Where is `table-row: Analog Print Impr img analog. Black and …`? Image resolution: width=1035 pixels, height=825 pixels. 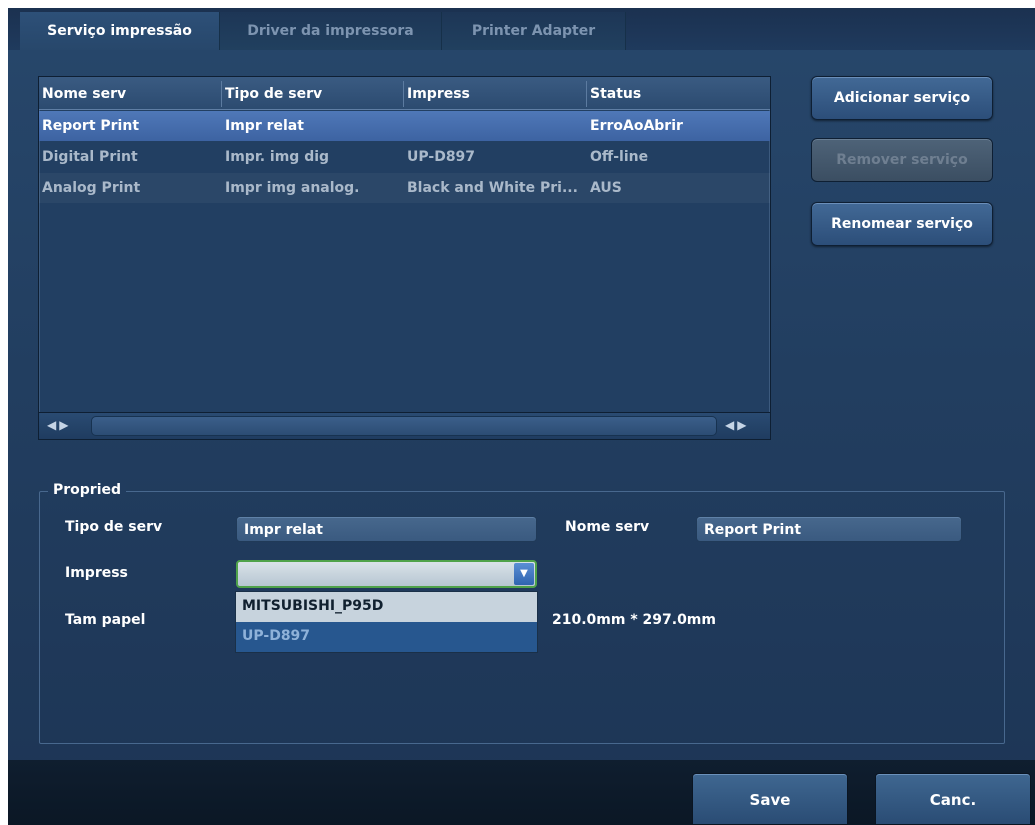 table-row: Analog Print Impr img analog. Black and … is located at coordinates (404, 188).